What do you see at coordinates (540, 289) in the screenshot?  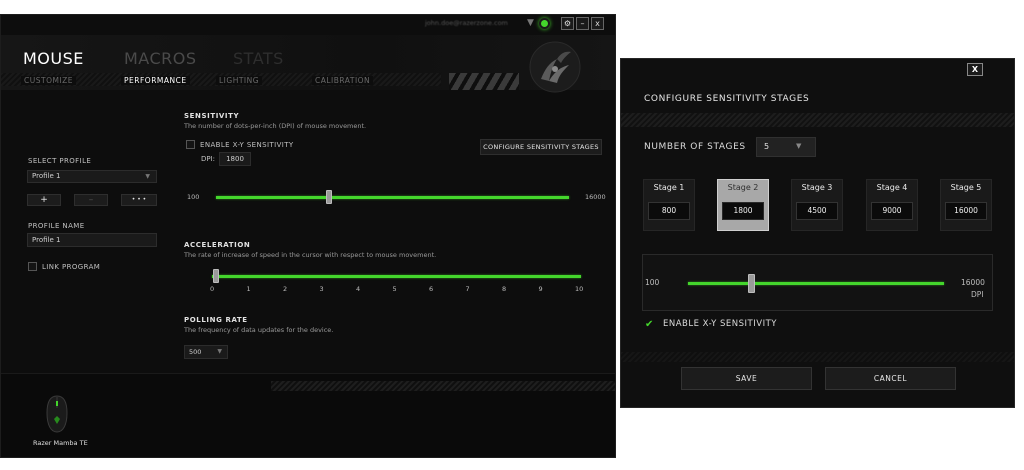 I see `acceleration-tick-label: 9` at bounding box center [540, 289].